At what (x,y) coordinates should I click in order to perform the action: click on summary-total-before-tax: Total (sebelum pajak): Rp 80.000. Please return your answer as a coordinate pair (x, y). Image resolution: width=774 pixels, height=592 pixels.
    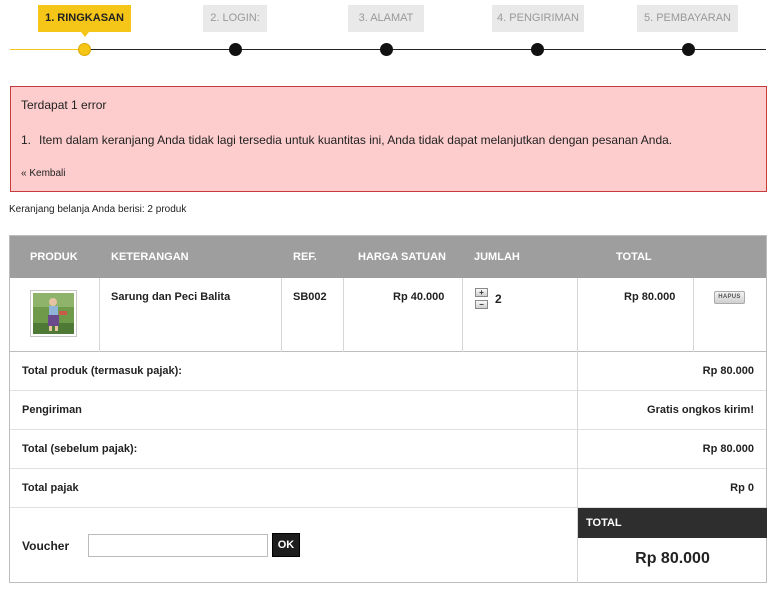
    Looking at the image, I should click on (388, 449).